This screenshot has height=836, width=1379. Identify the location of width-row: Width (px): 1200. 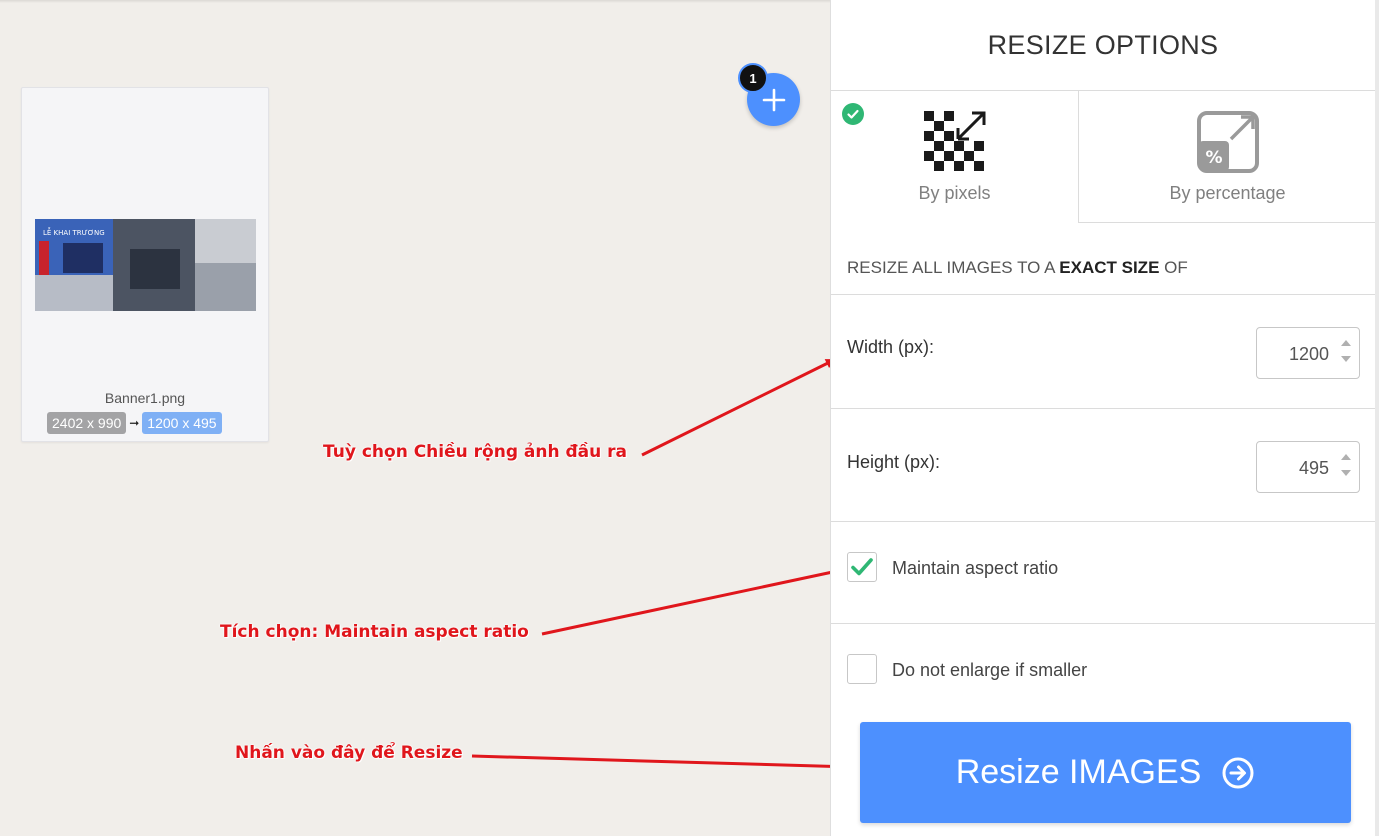
(1103, 352).